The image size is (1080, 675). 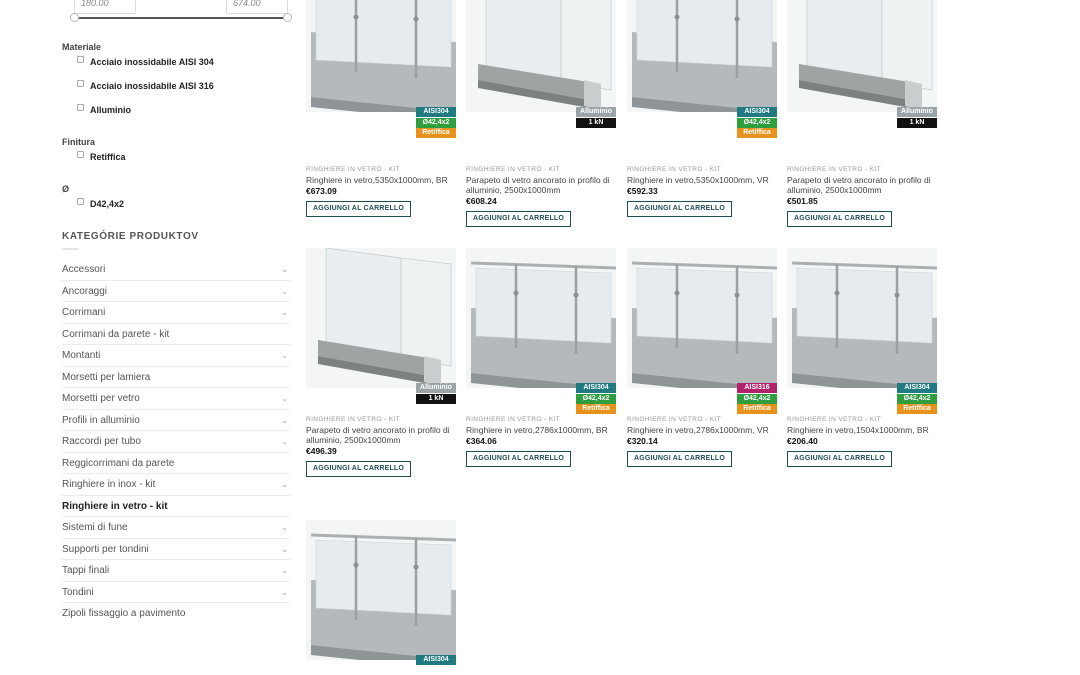 What do you see at coordinates (287, 17) in the screenshot?
I see `price-slider-max-handle` at bounding box center [287, 17].